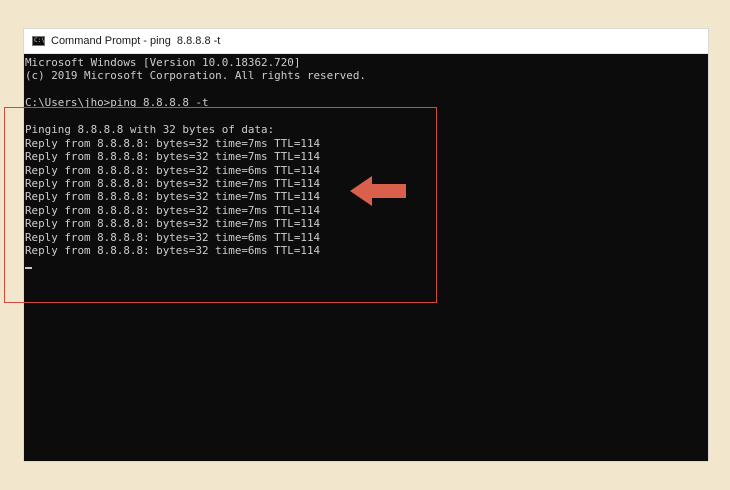 The height and width of the screenshot is (490, 730). What do you see at coordinates (136, 41) in the screenshot?
I see `window-title: Command Prompt - ping 8.8.8.8 -t` at bounding box center [136, 41].